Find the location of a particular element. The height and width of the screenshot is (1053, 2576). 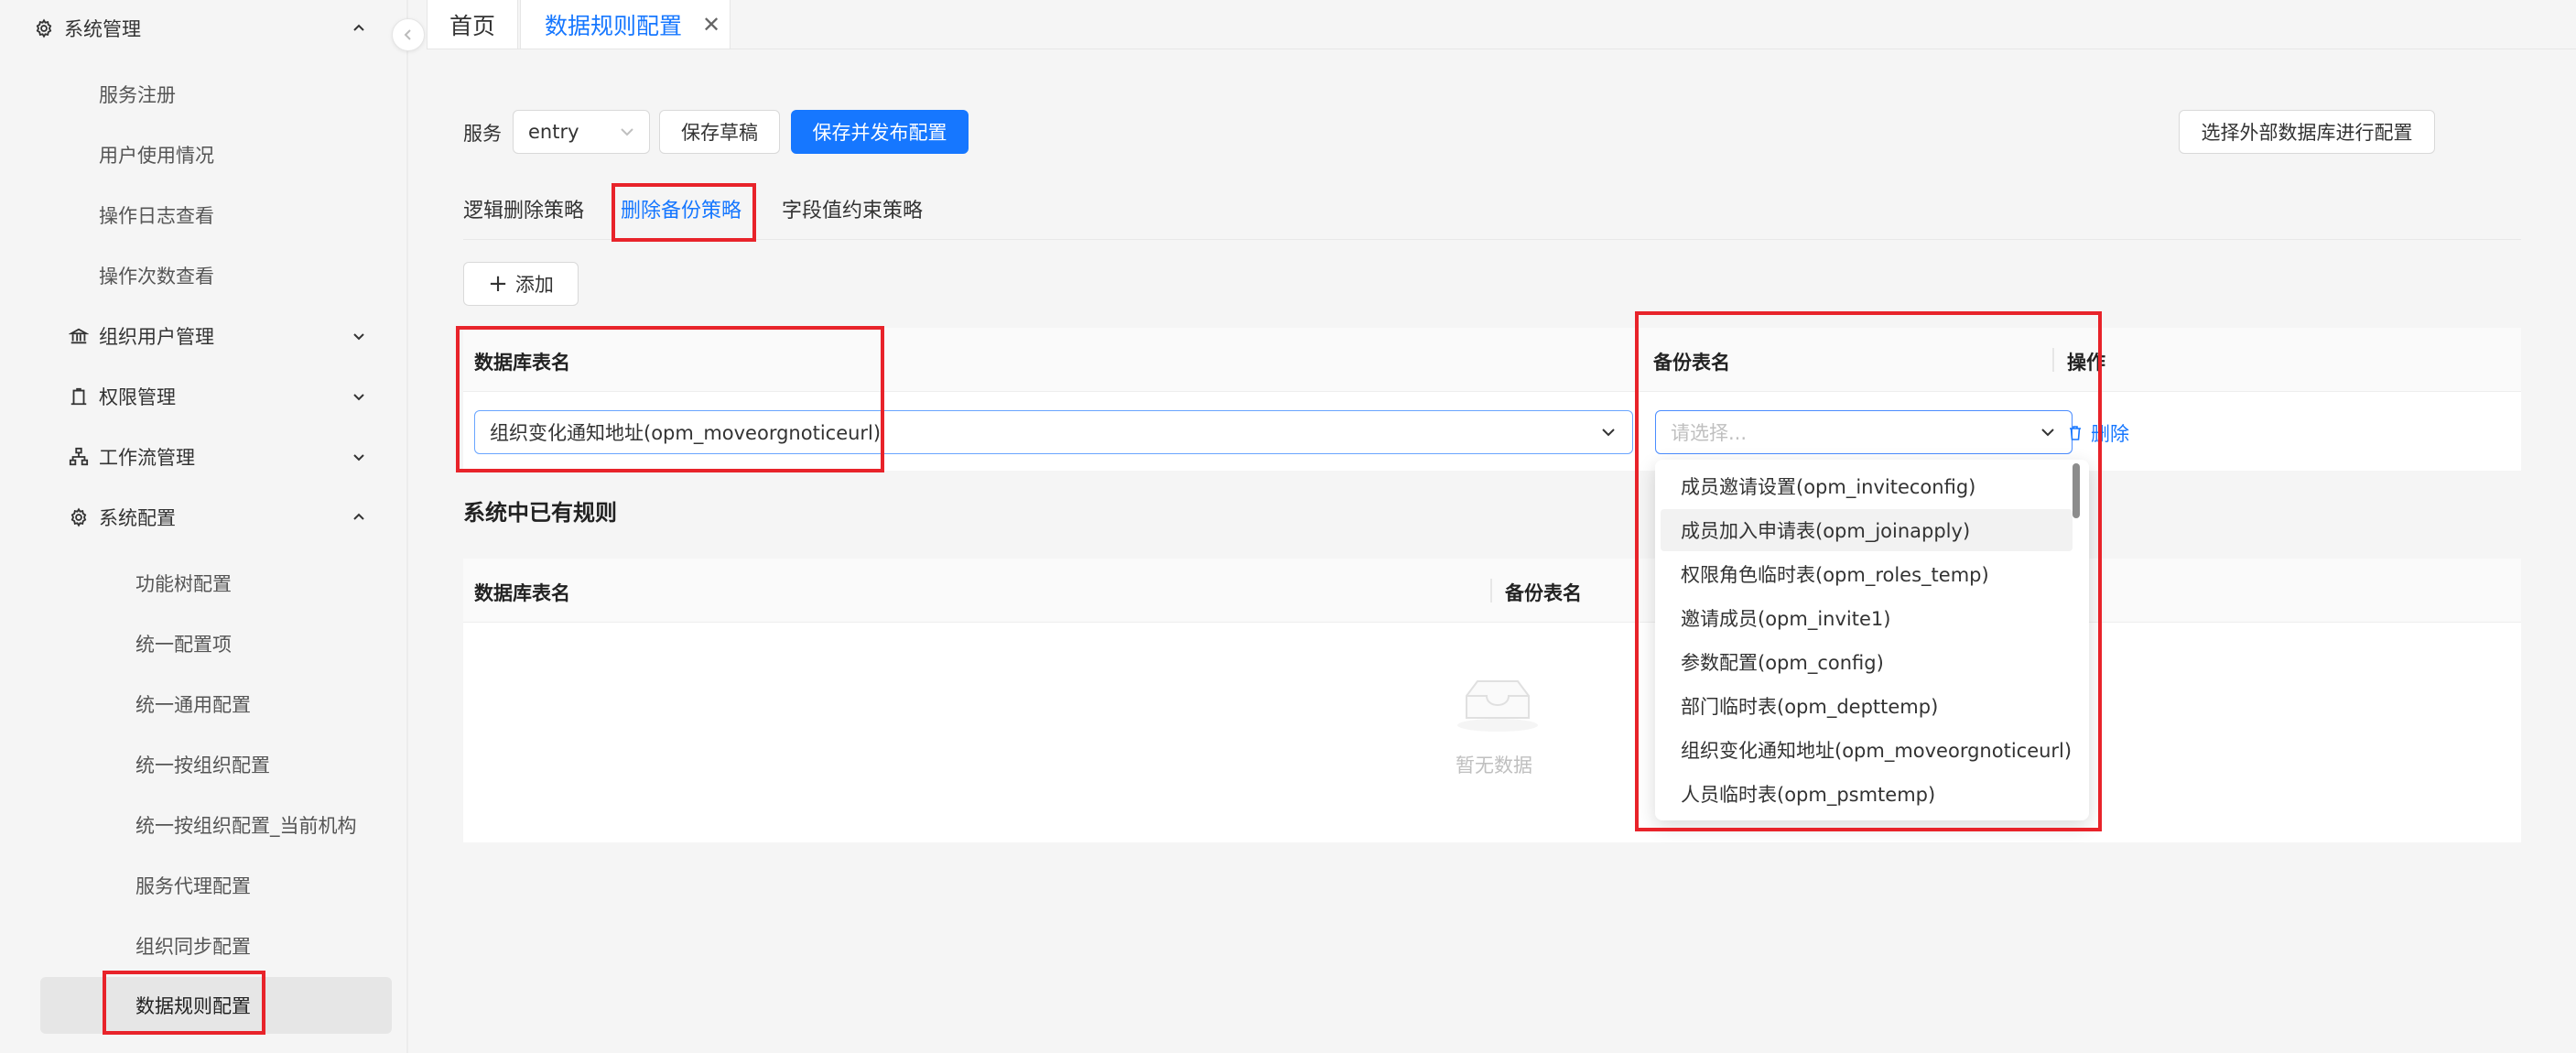

sidebar-collapse-button is located at coordinates (409, 34).